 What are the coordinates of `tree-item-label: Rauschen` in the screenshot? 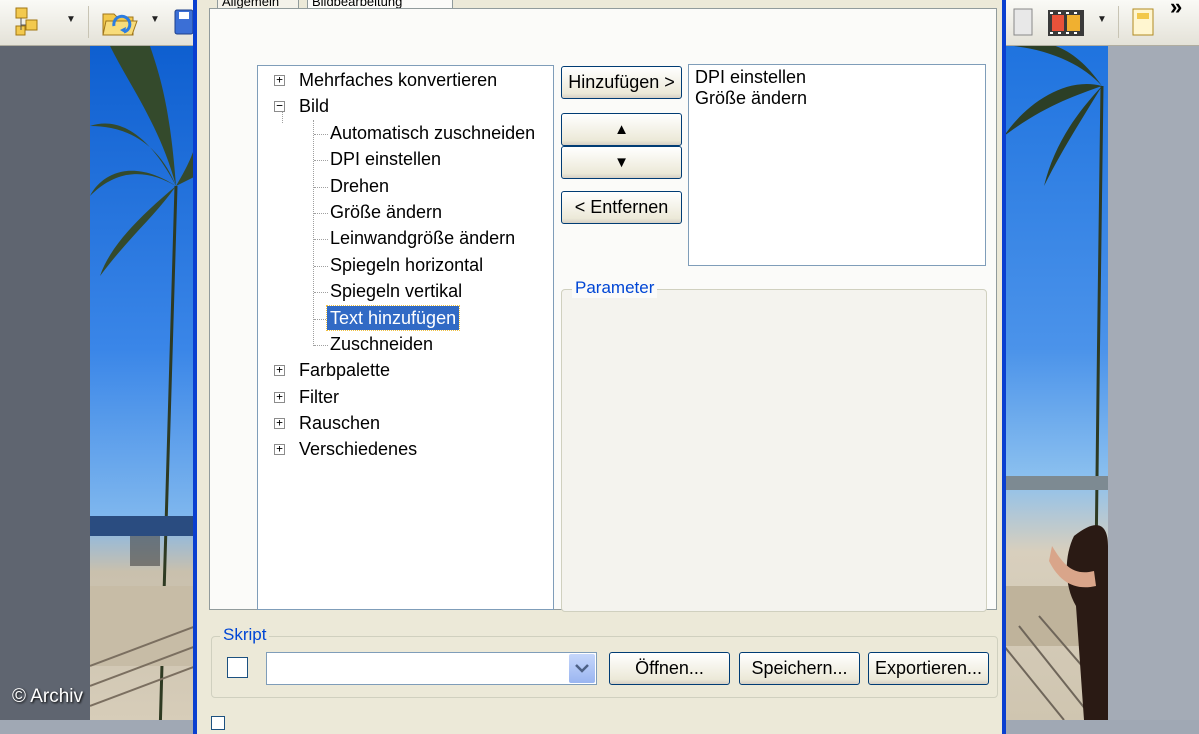 It's located at (340, 423).